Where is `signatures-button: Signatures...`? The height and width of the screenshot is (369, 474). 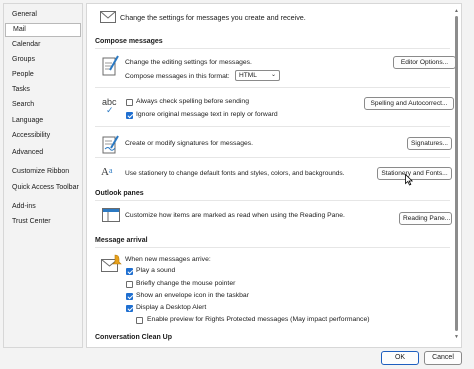 signatures-button: Signatures... is located at coordinates (429, 143).